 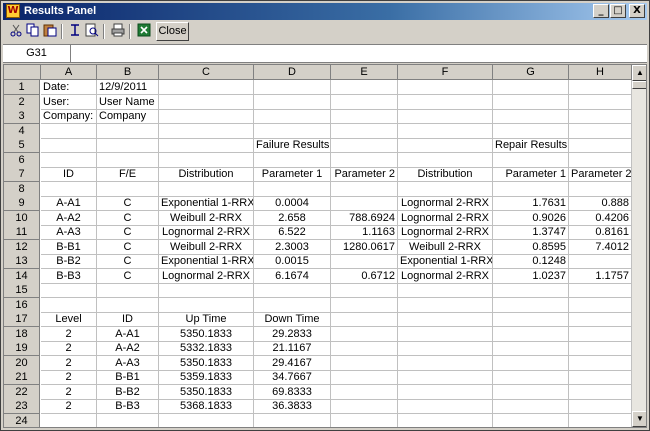 What do you see at coordinates (445, 348) in the screenshot?
I see `cell-f19` at bounding box center [445, 348].